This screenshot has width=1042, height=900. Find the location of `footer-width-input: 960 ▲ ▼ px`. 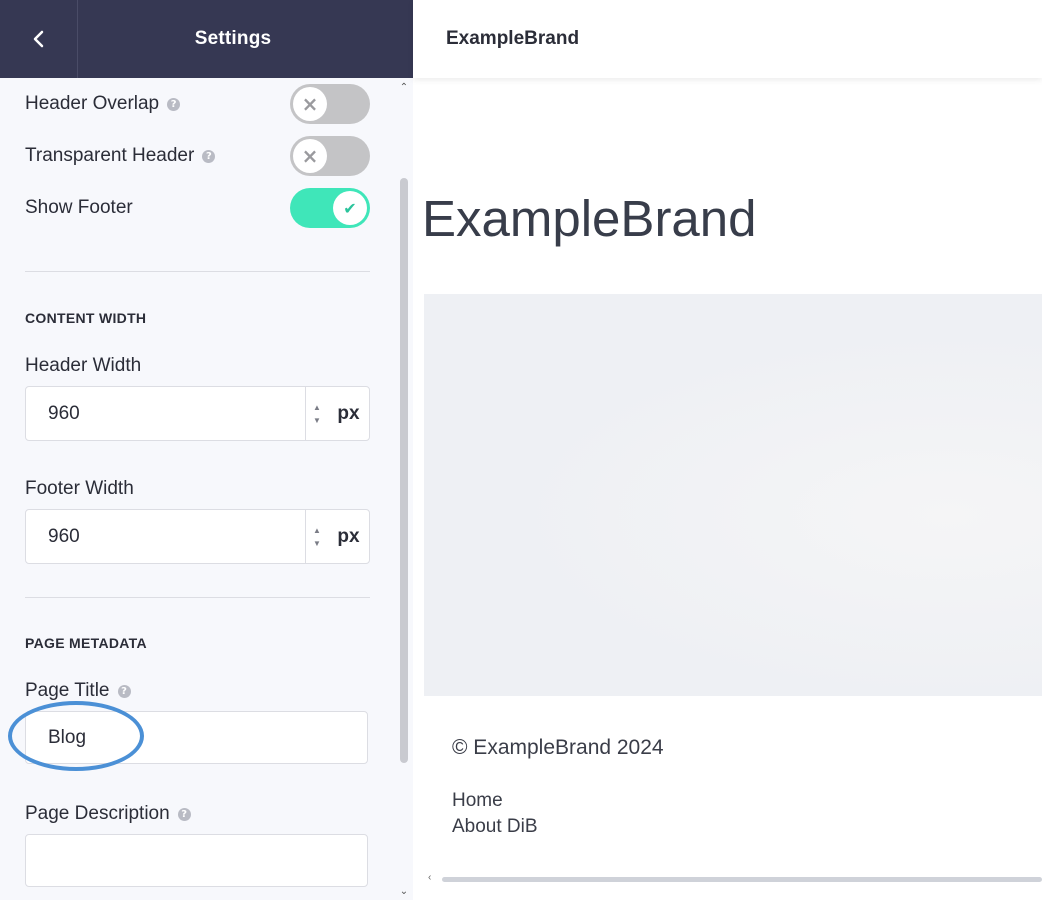

footer-width-input: 960 ▲ ▼ px is located at coordinates (197, 536).